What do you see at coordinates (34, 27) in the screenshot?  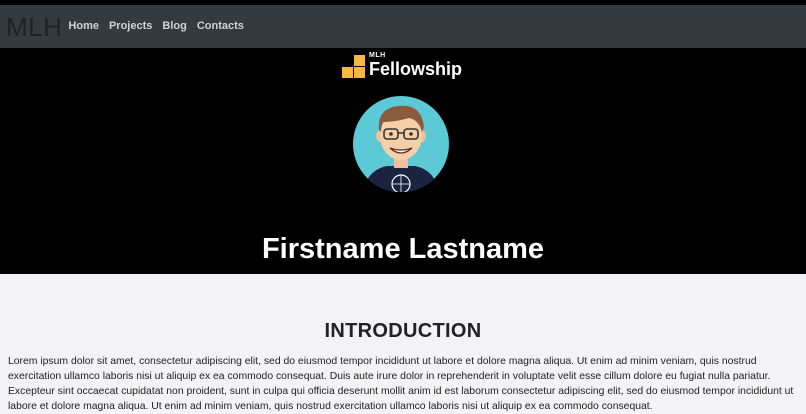 I see `brand-logo: MLH` at bounding box center [34, 27].